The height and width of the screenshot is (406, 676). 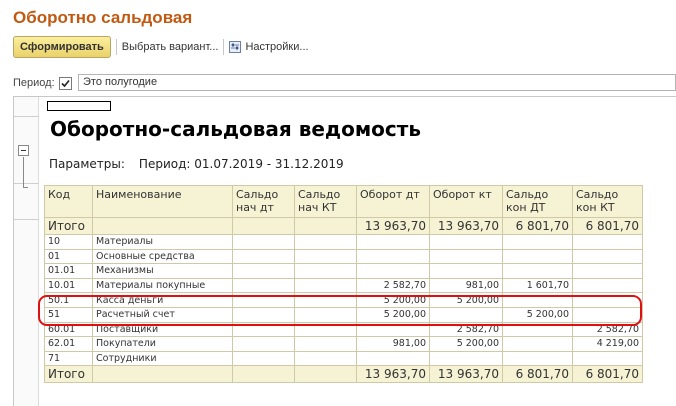 I want to click on table-cell: 2 582,70, so click(x=393, y=285).